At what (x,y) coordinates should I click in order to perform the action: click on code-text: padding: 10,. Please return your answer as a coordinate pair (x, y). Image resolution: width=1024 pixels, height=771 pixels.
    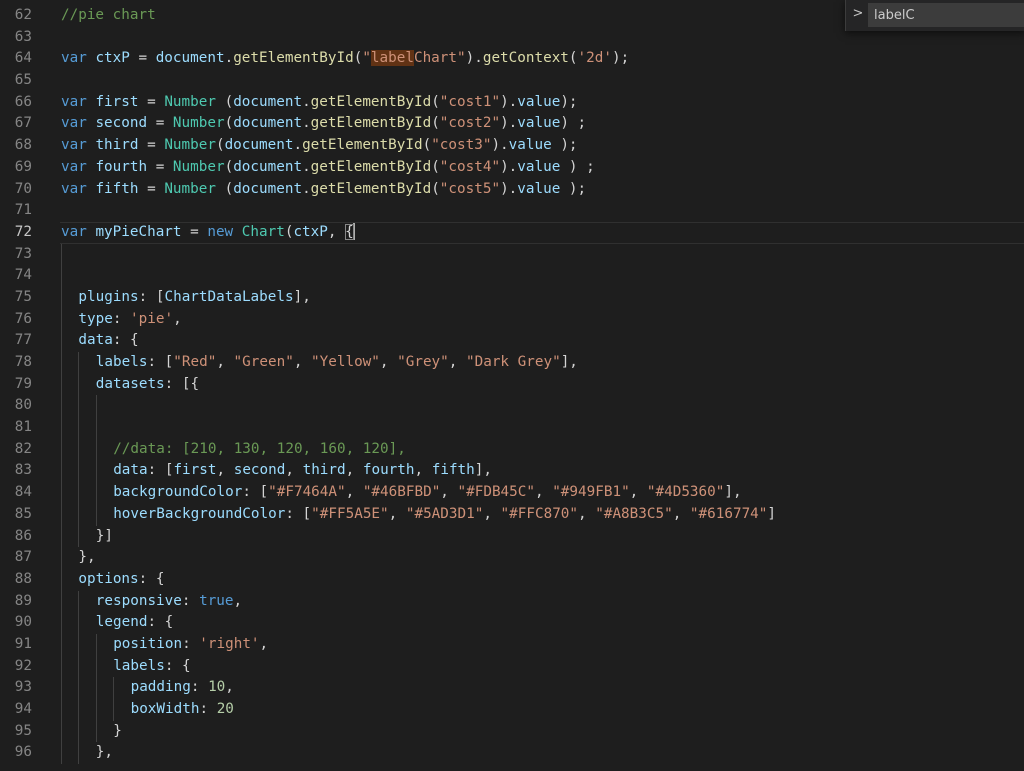
    Looking at the image, I should click on (182, 688).